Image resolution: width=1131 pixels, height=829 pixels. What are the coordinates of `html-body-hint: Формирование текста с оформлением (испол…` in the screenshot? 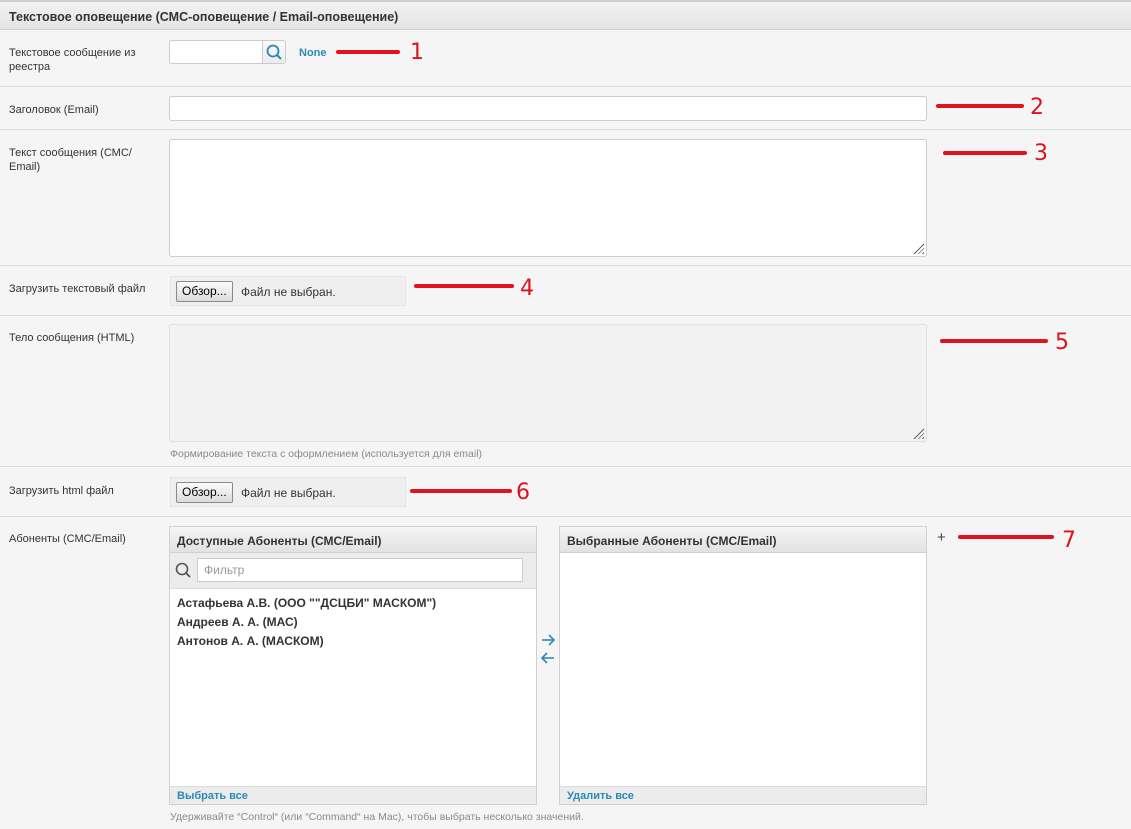 It's located at (326, 454).